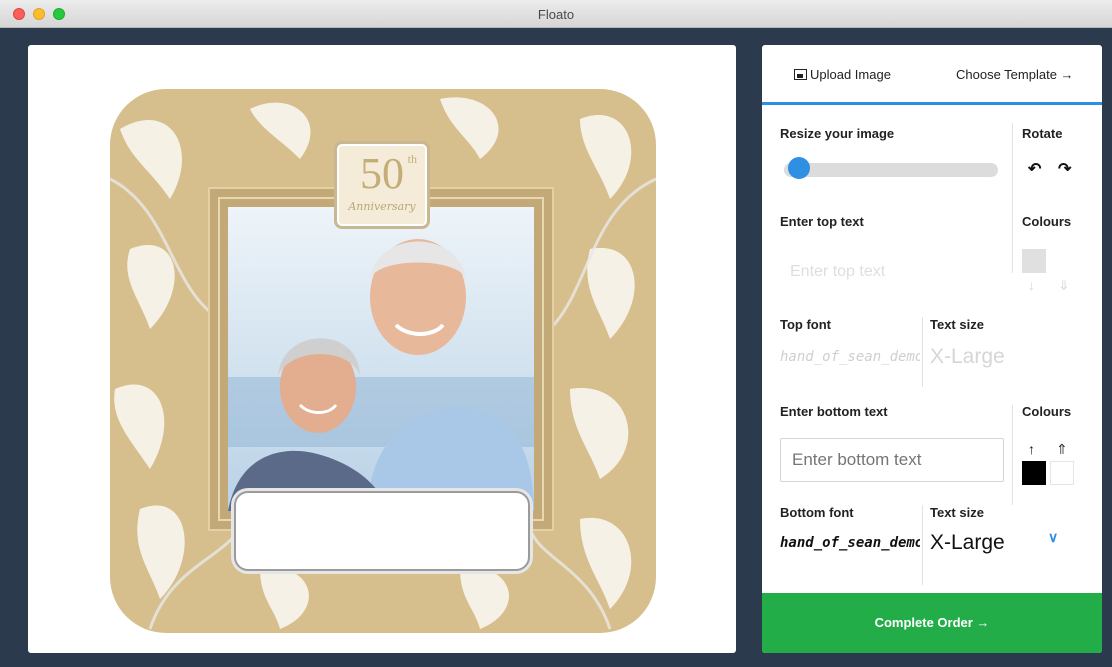  Describe the element at coordinates (1034, 473) in the screenshot. I see `bottom-colour-black-swatch` at that location.